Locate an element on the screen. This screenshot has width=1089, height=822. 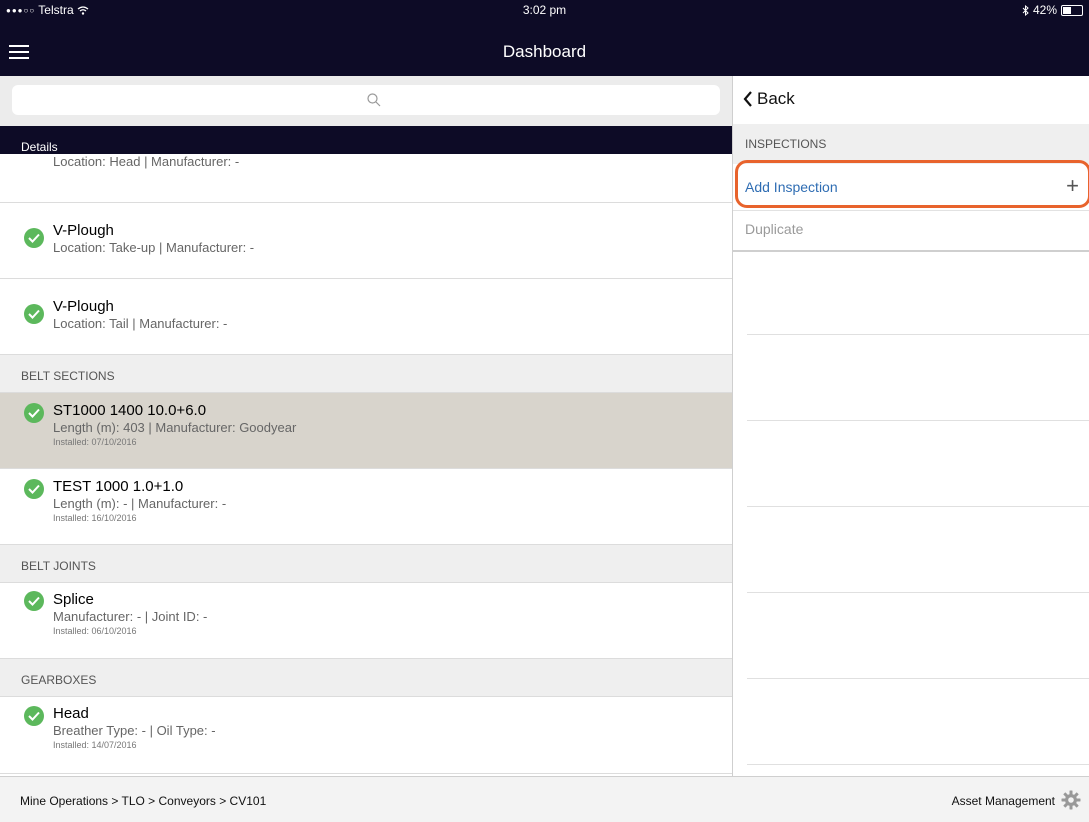
bluetooth-icon is located at coordinates (1025, 10).